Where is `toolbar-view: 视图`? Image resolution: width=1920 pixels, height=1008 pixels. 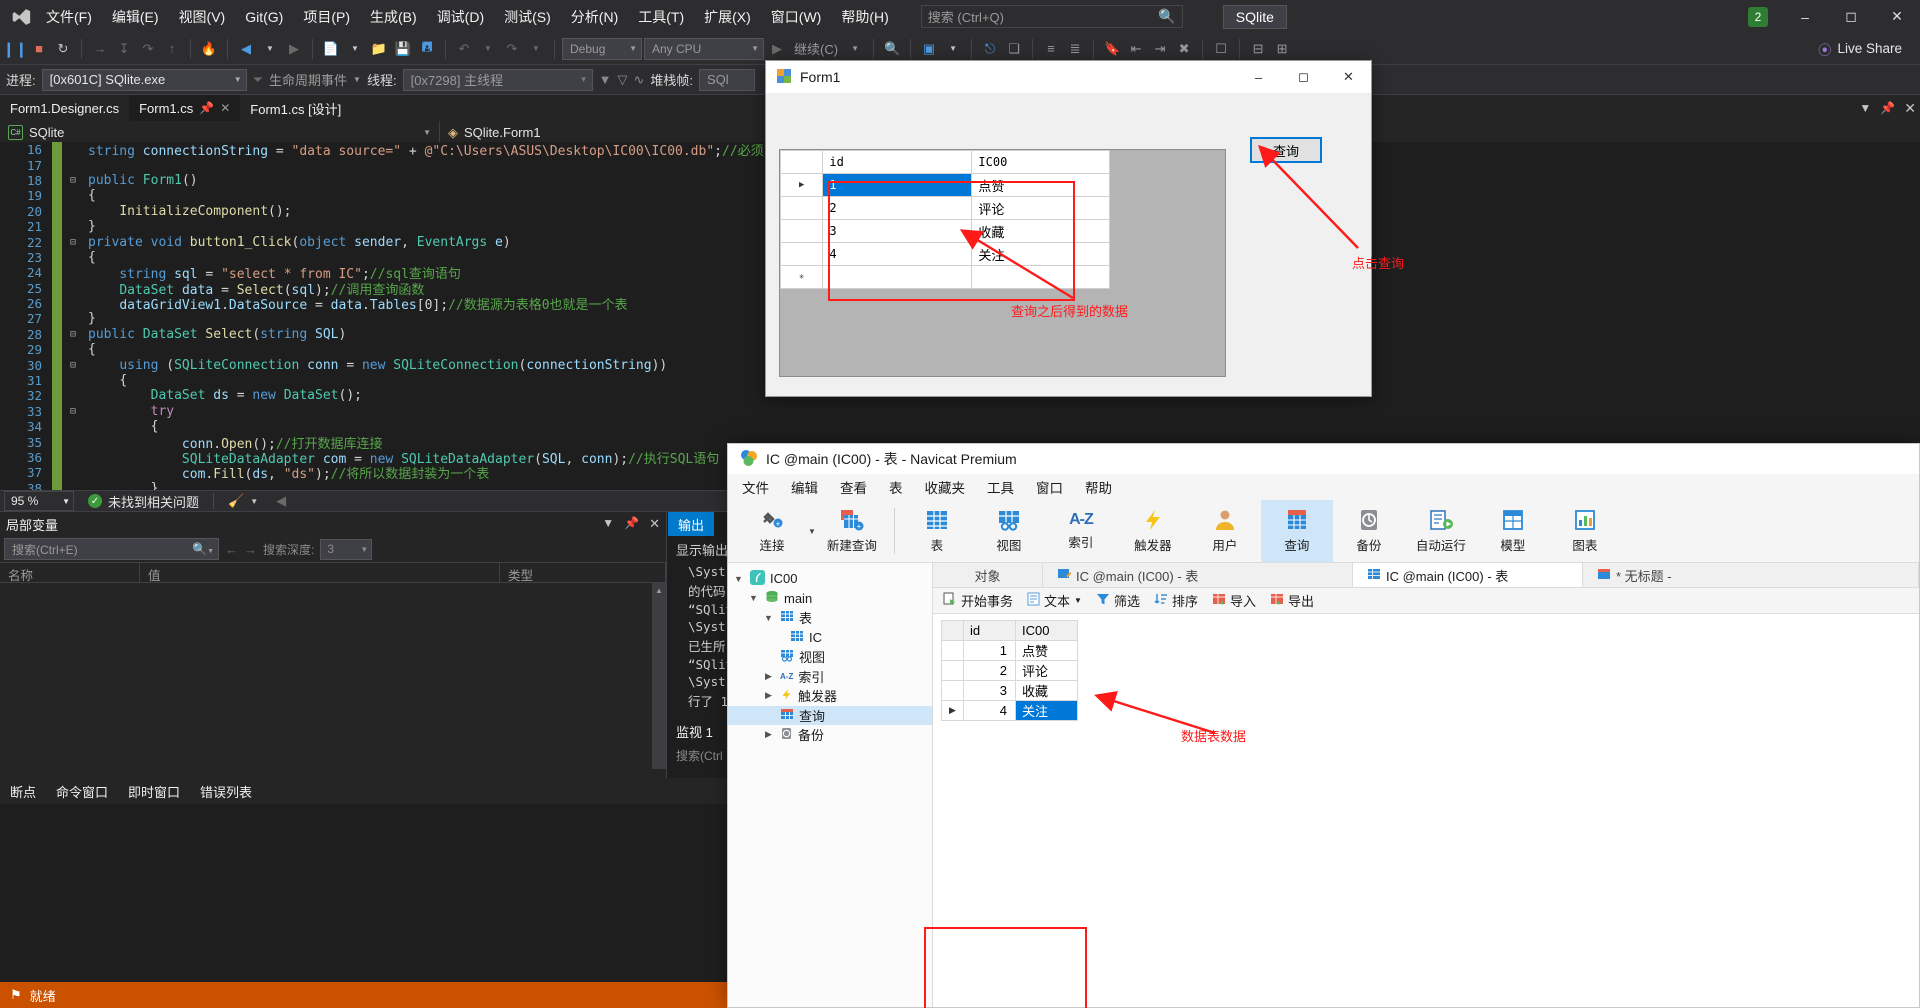
toolbar-view: 视图 is located at coordinates (1009, 531).